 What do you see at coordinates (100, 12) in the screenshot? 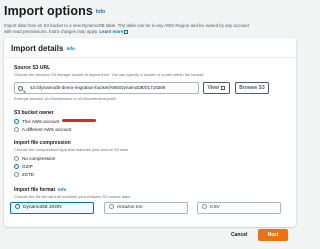
I see `page-info-link: Info` at bounding box center [100, 12].